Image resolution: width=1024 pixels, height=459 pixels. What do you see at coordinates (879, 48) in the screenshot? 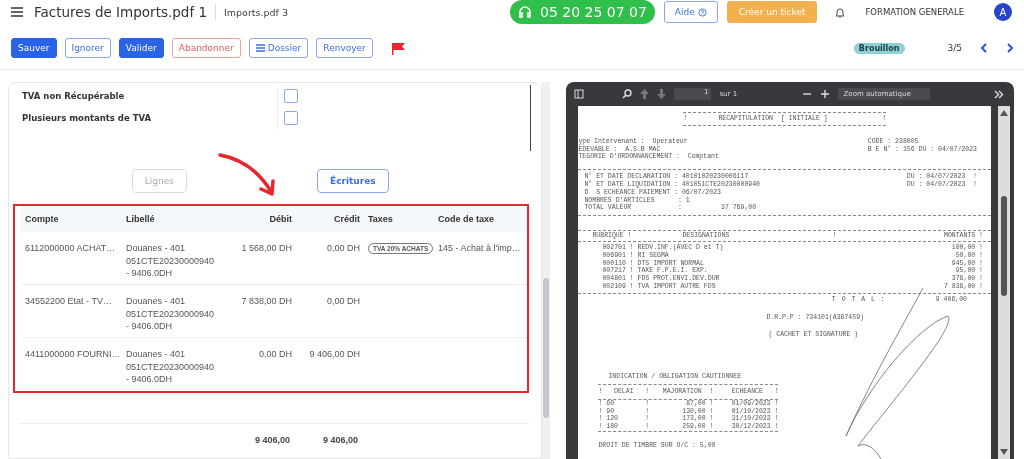
I see `status-badge: Brouillon` at bounding box center [879, 48].